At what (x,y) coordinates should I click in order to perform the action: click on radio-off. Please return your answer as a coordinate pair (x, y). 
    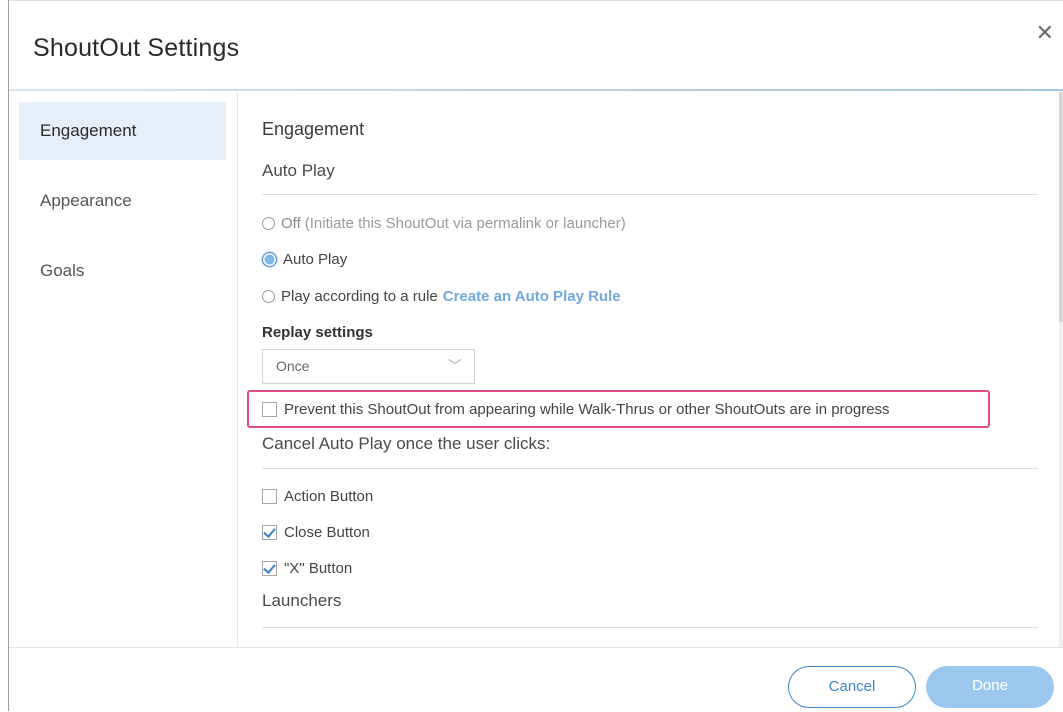
    Looking at the image, I should click on (268, 223).